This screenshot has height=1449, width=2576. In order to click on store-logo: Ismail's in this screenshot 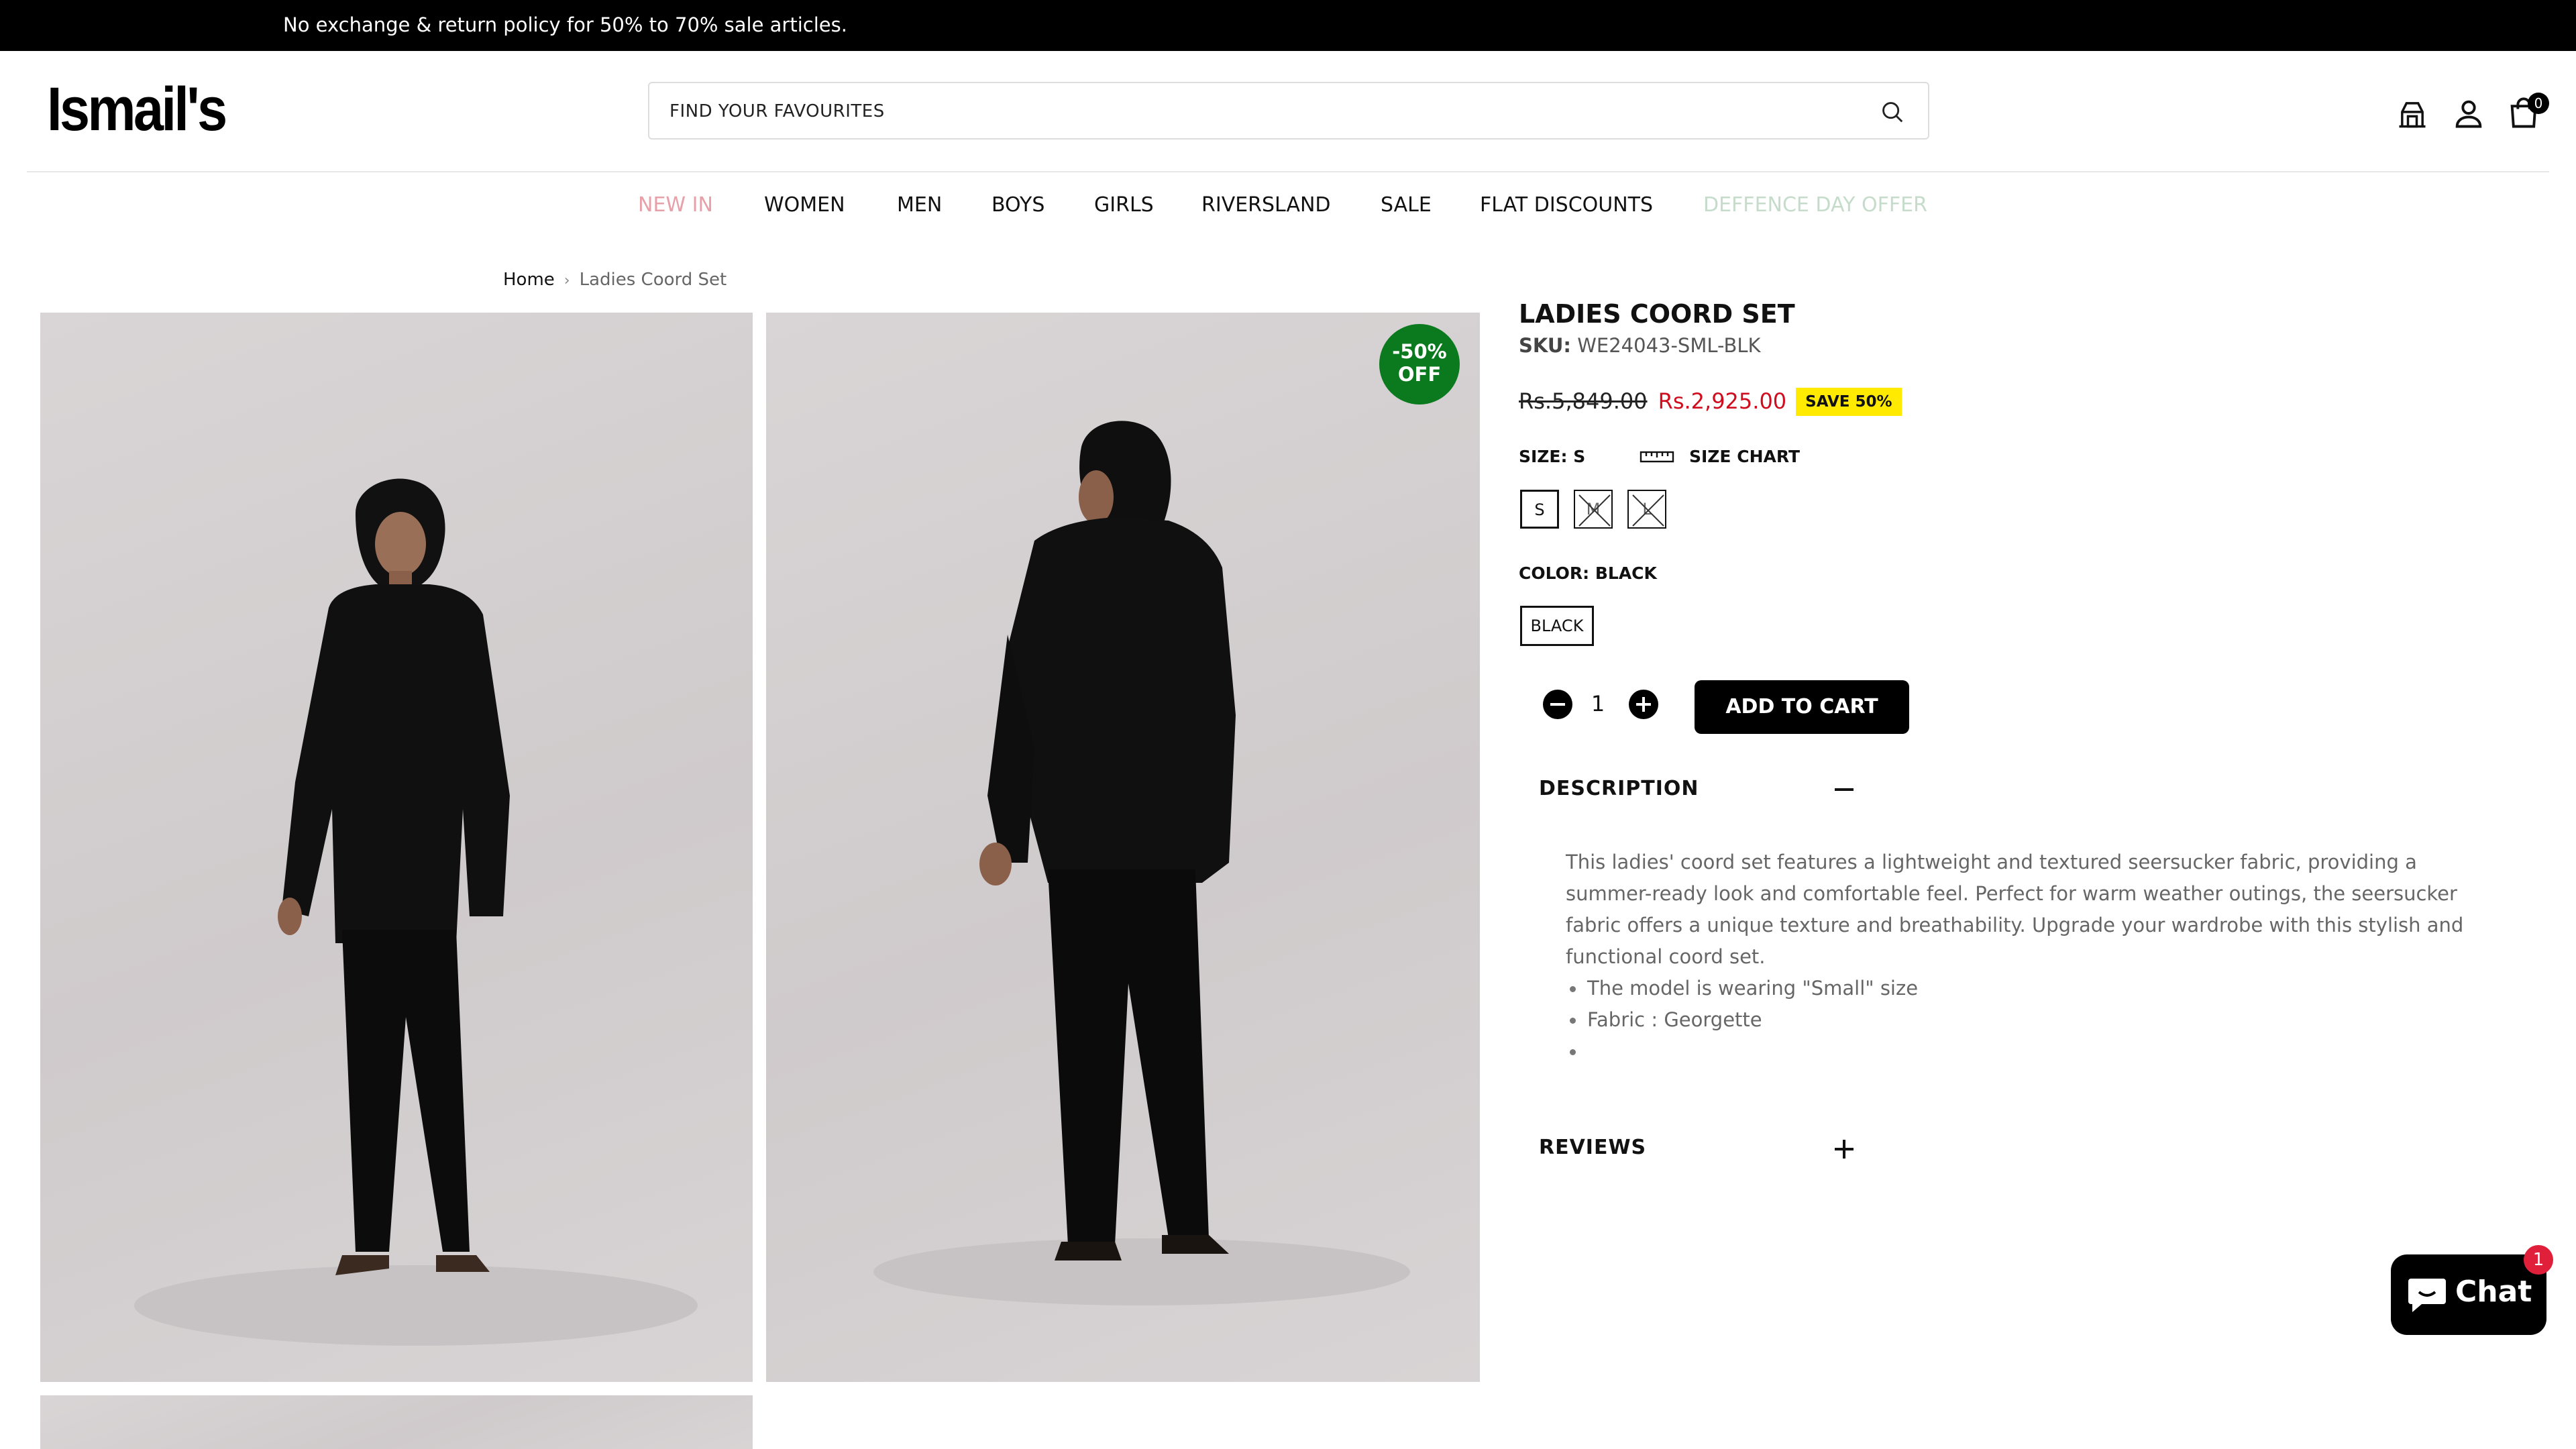, I will do `click(144, 109)`.